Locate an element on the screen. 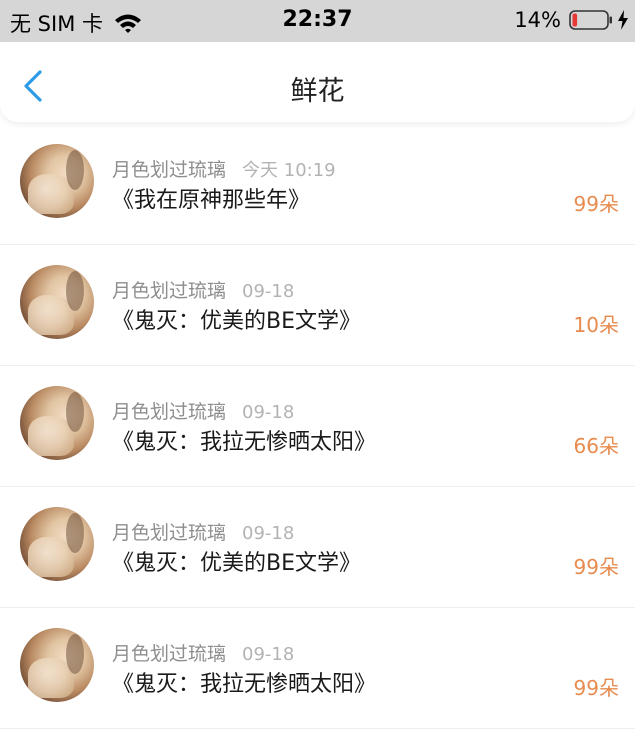 The width and height of the screenshot is (635, 730). battery-icon is located at coordinates (591, 20).